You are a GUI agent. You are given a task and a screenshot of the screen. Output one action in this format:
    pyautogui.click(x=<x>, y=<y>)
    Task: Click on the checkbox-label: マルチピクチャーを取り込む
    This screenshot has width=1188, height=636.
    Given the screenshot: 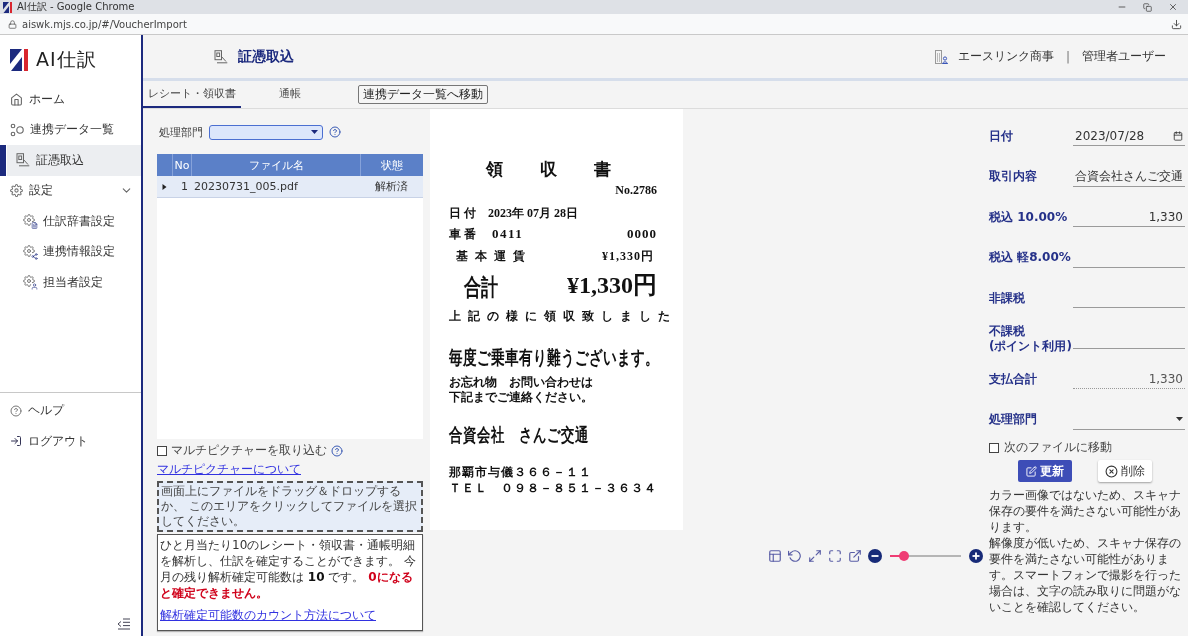 What is the action you would take?
    pyautogui.click(x=249, y=450)
    